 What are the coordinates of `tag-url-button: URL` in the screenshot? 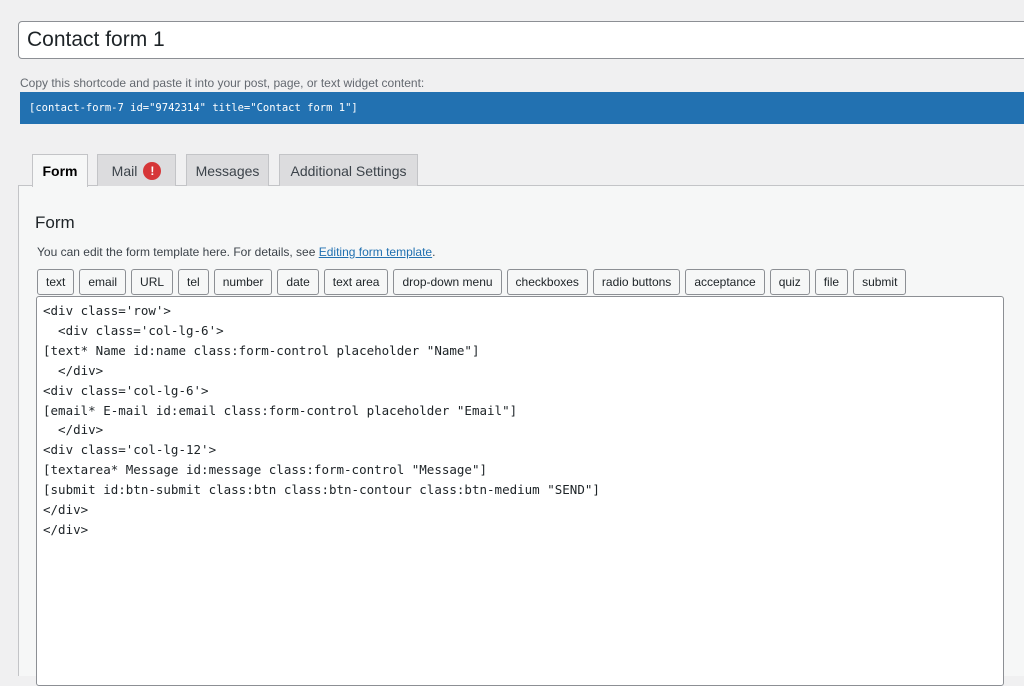 It's located at (152, 282).